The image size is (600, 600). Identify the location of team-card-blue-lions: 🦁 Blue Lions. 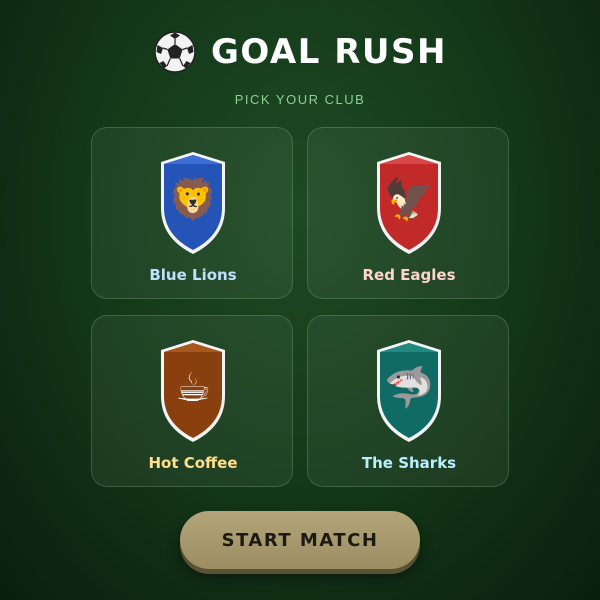
(192, 213).